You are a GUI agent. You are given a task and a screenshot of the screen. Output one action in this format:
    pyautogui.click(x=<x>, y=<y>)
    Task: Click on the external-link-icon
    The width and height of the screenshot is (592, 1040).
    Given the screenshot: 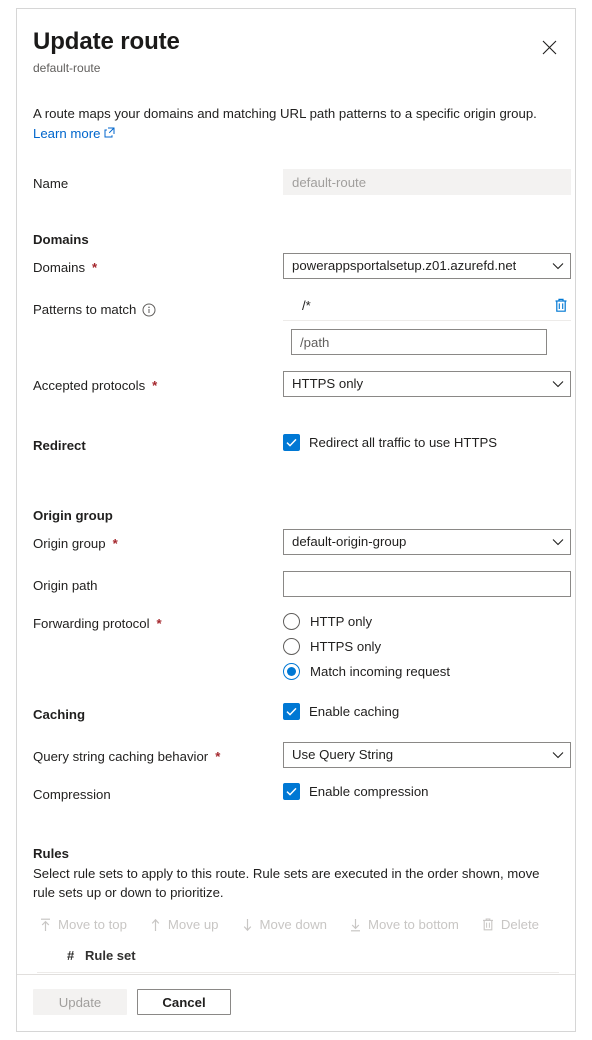 What is the action you would take?
    pyautogui.click(x=109, y=133)
    